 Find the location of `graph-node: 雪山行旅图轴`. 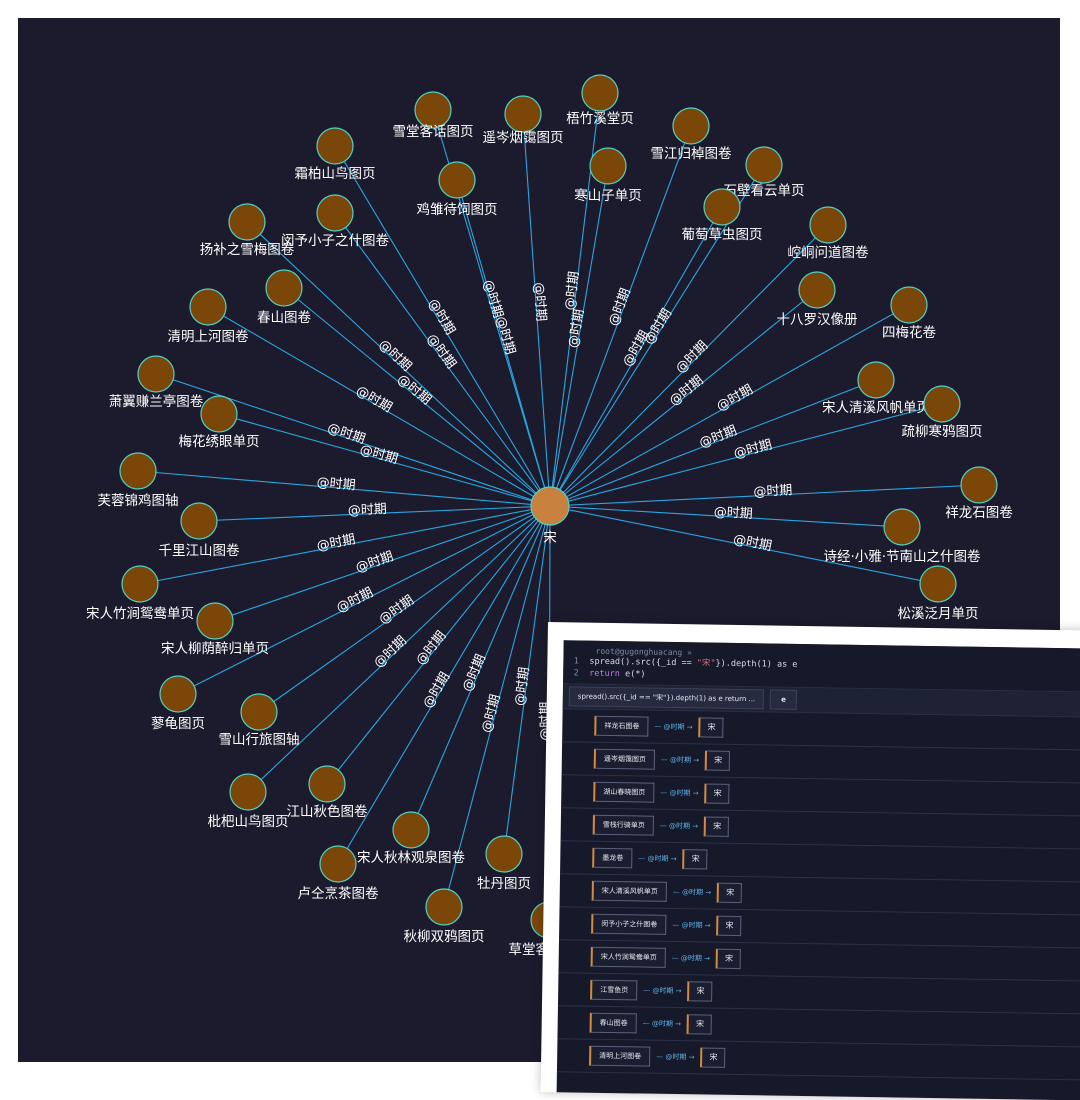

graph-node: 雪山行旅图轴 is located at coordinates (259, 720).